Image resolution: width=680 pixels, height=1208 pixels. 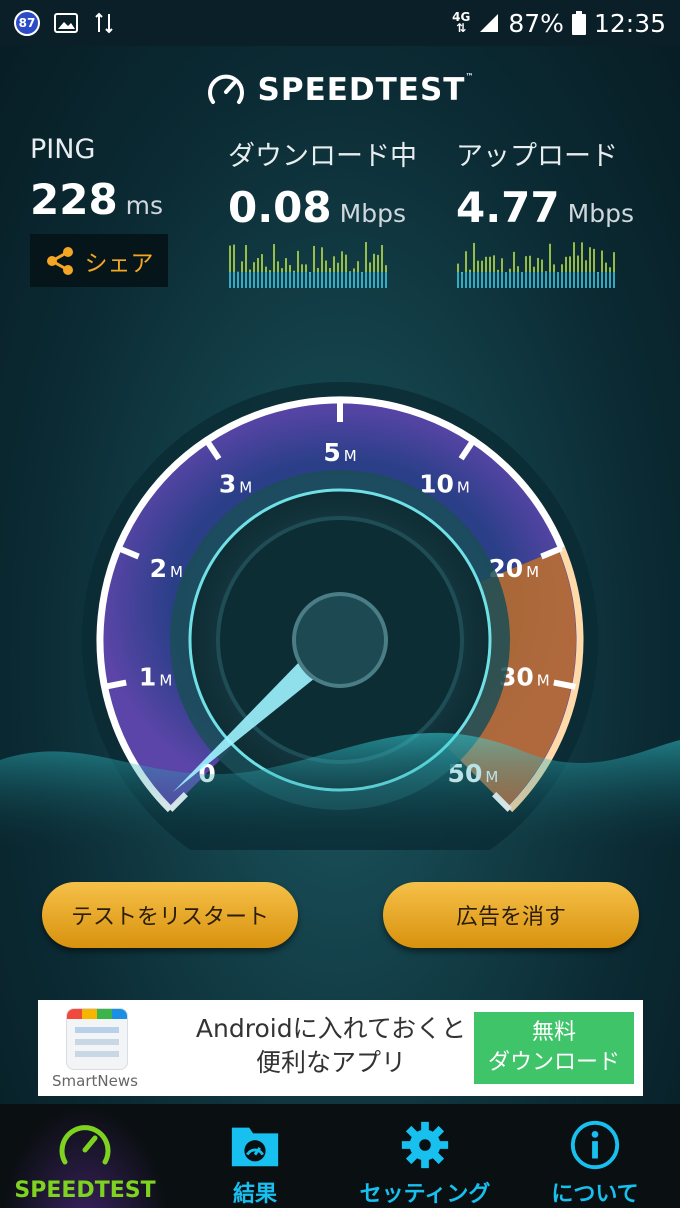 What do you see at coordinates (97, 1039) in the screenshot?
I see `smartnews-logo-icon` at bounding box center [97, 1039].